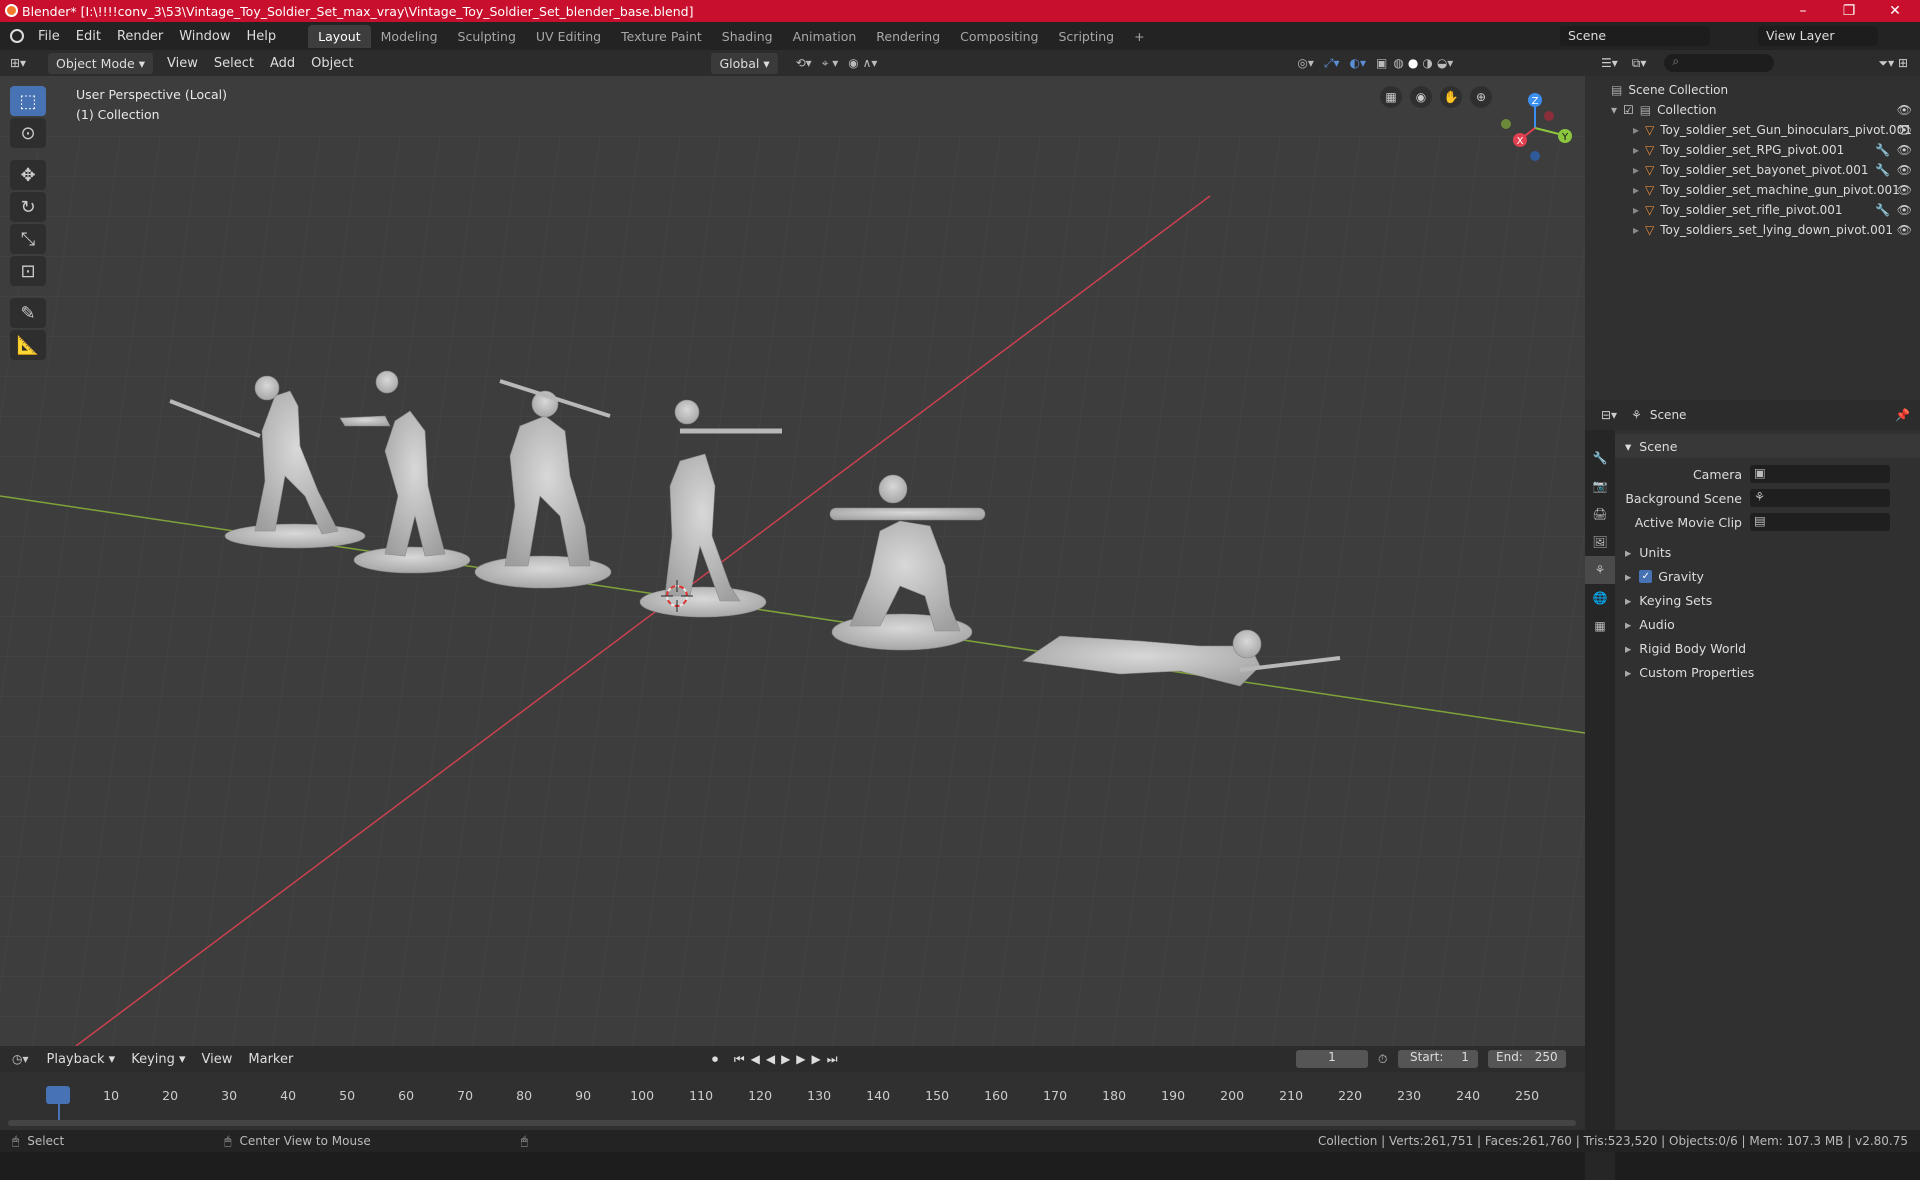 Image resolution: width=1920 pixels, height=1180 pixels. I want to click on scene-panel-header: ▾ Scene, so click(1767, 446).